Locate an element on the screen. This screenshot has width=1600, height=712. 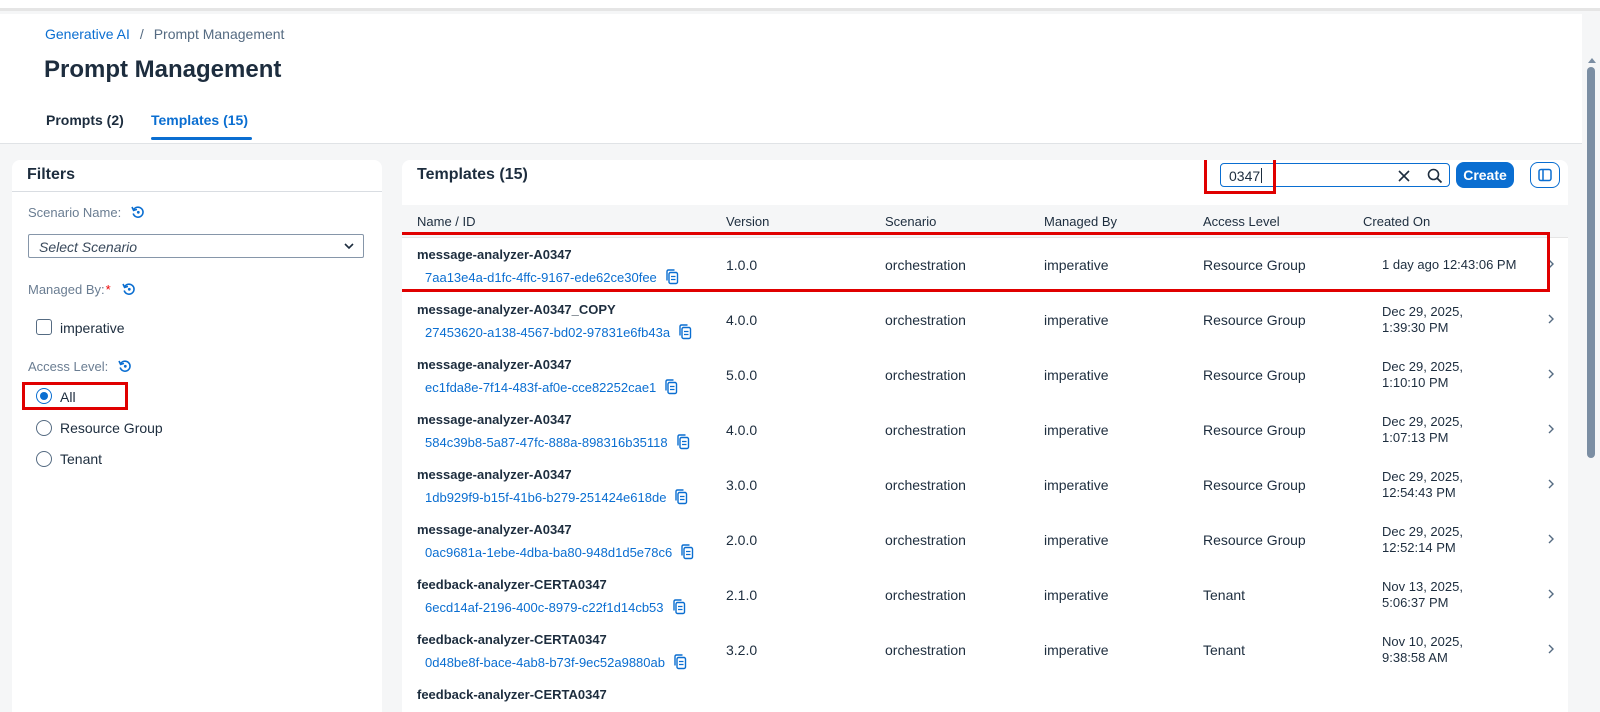
divider is located at coordinates (197, 191).